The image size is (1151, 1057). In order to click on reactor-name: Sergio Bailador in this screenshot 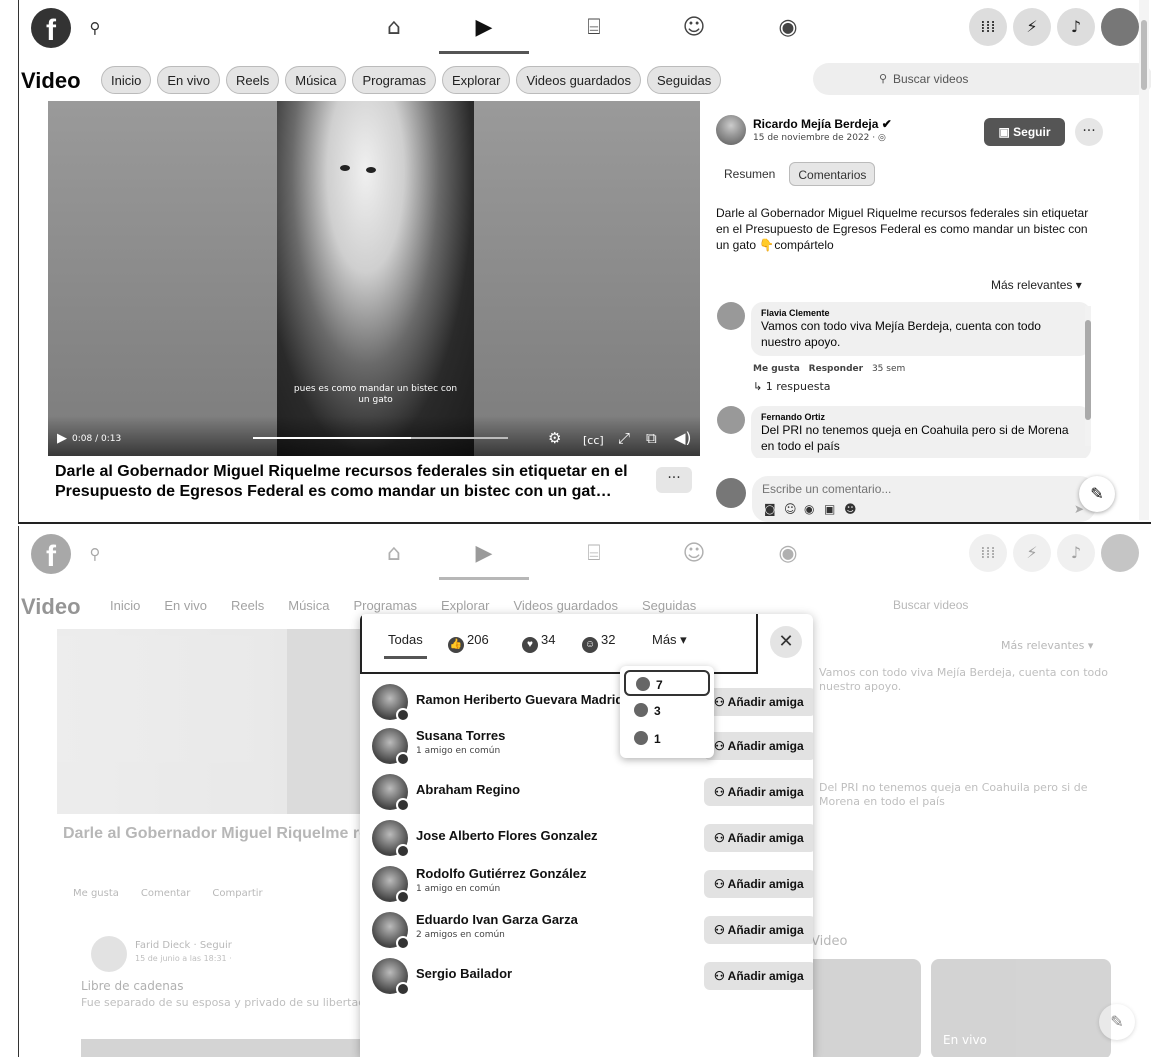, I will do `click(464, 973)`.